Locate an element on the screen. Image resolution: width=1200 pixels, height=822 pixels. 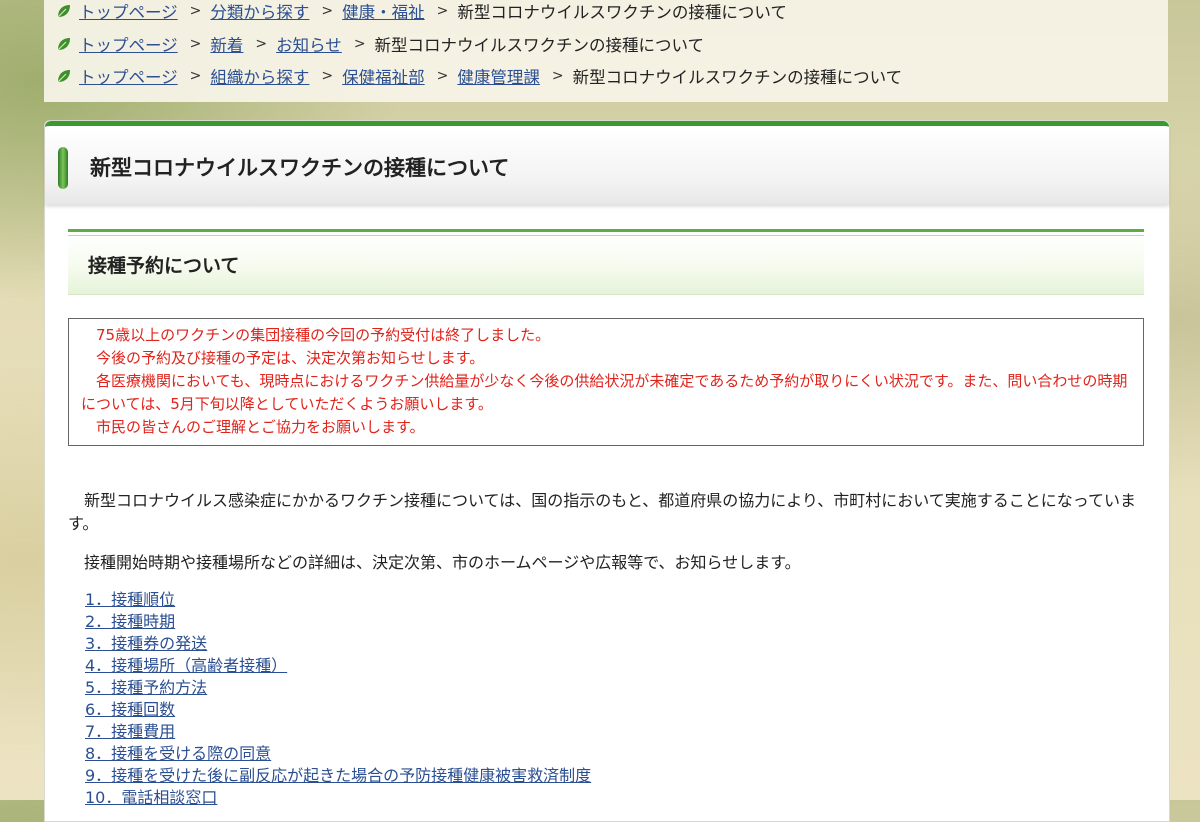
breadcrumb-link-health-welfare: 健康・福祉 is located at coordinates (383, 11).